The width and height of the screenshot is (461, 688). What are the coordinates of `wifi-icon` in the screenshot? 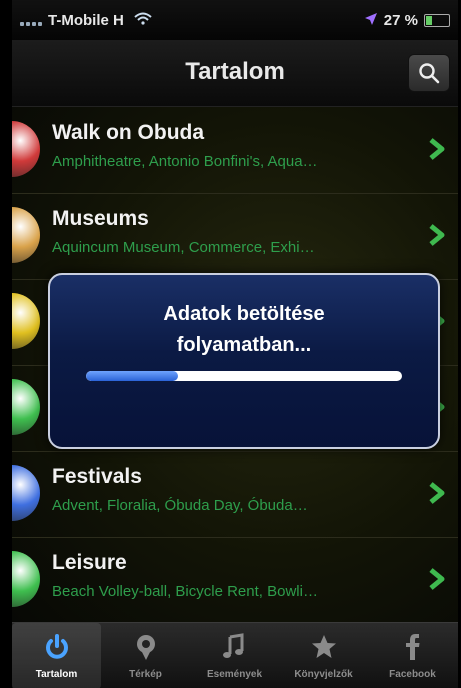 It's located at (143, 20).